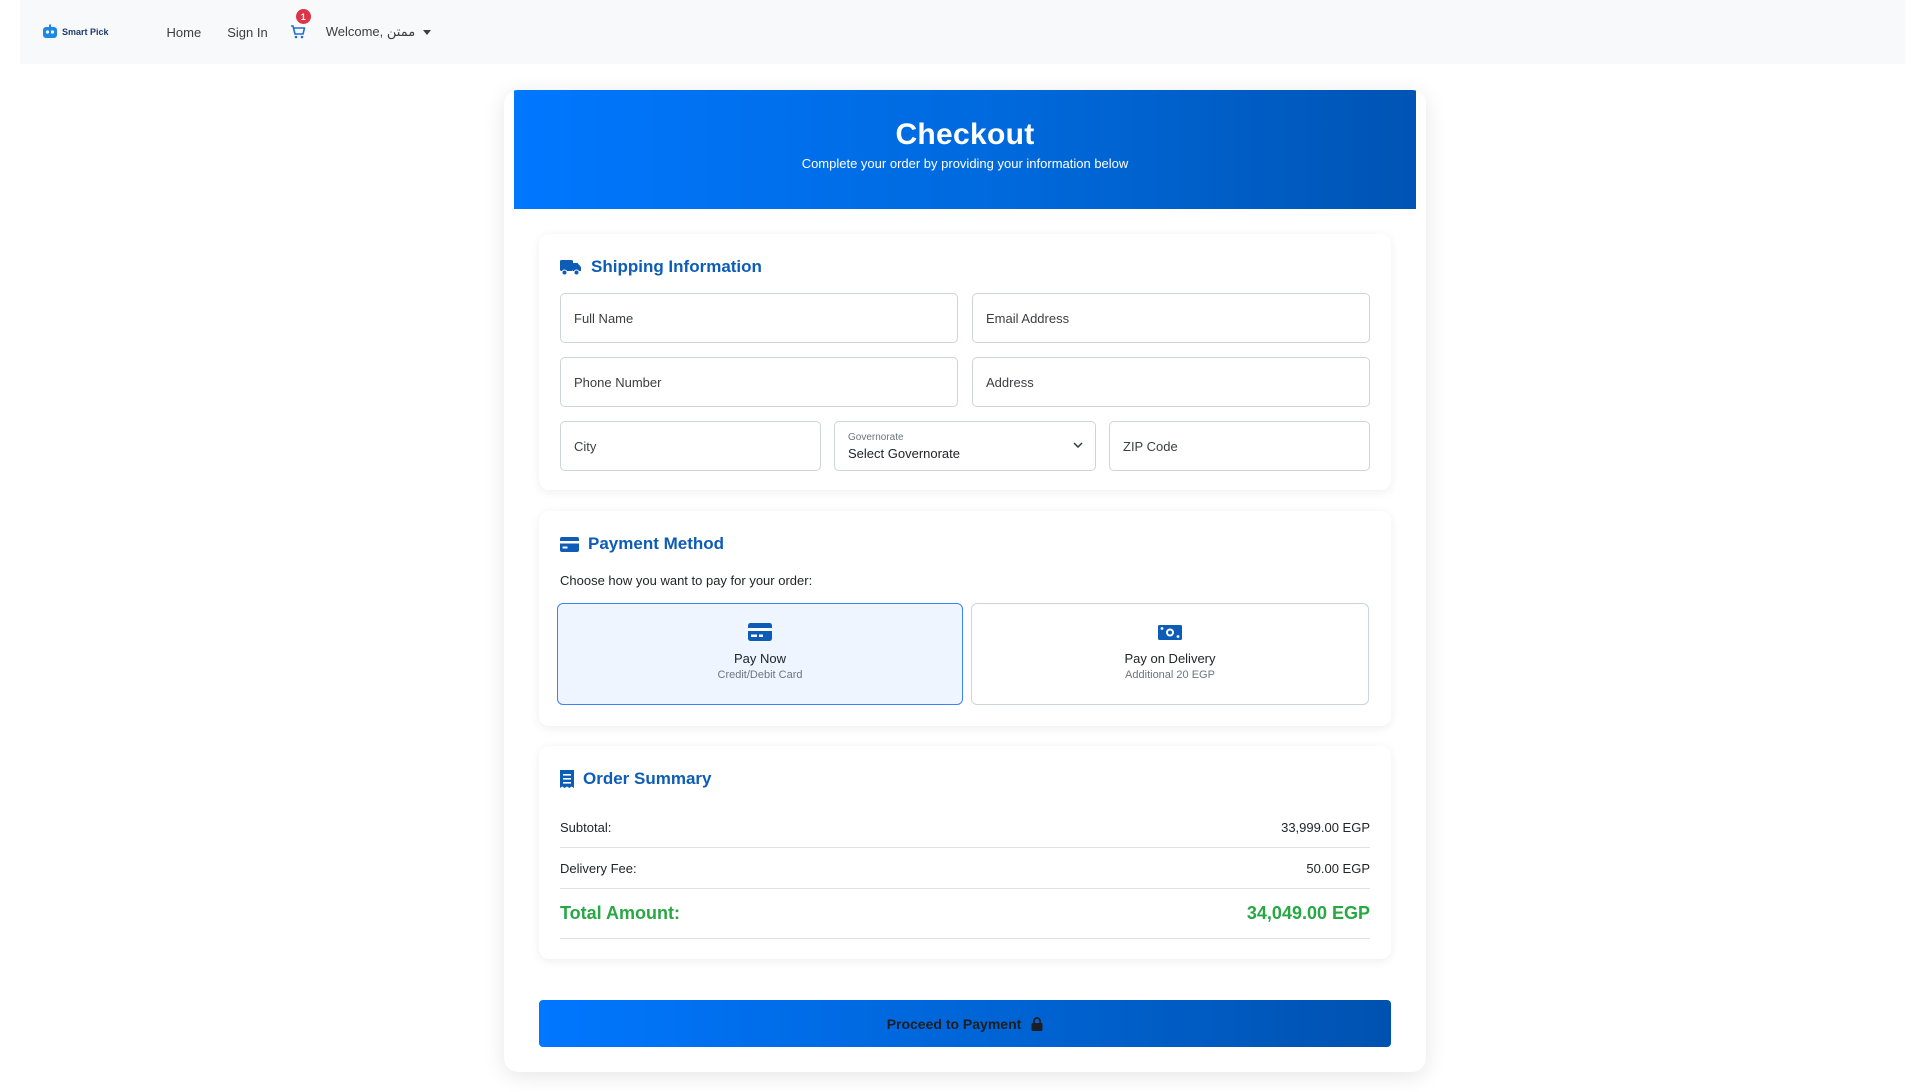  Describe the element at coordinates (759, 318) in the screenshot. I see `full-name-field: Full Name` at that location.